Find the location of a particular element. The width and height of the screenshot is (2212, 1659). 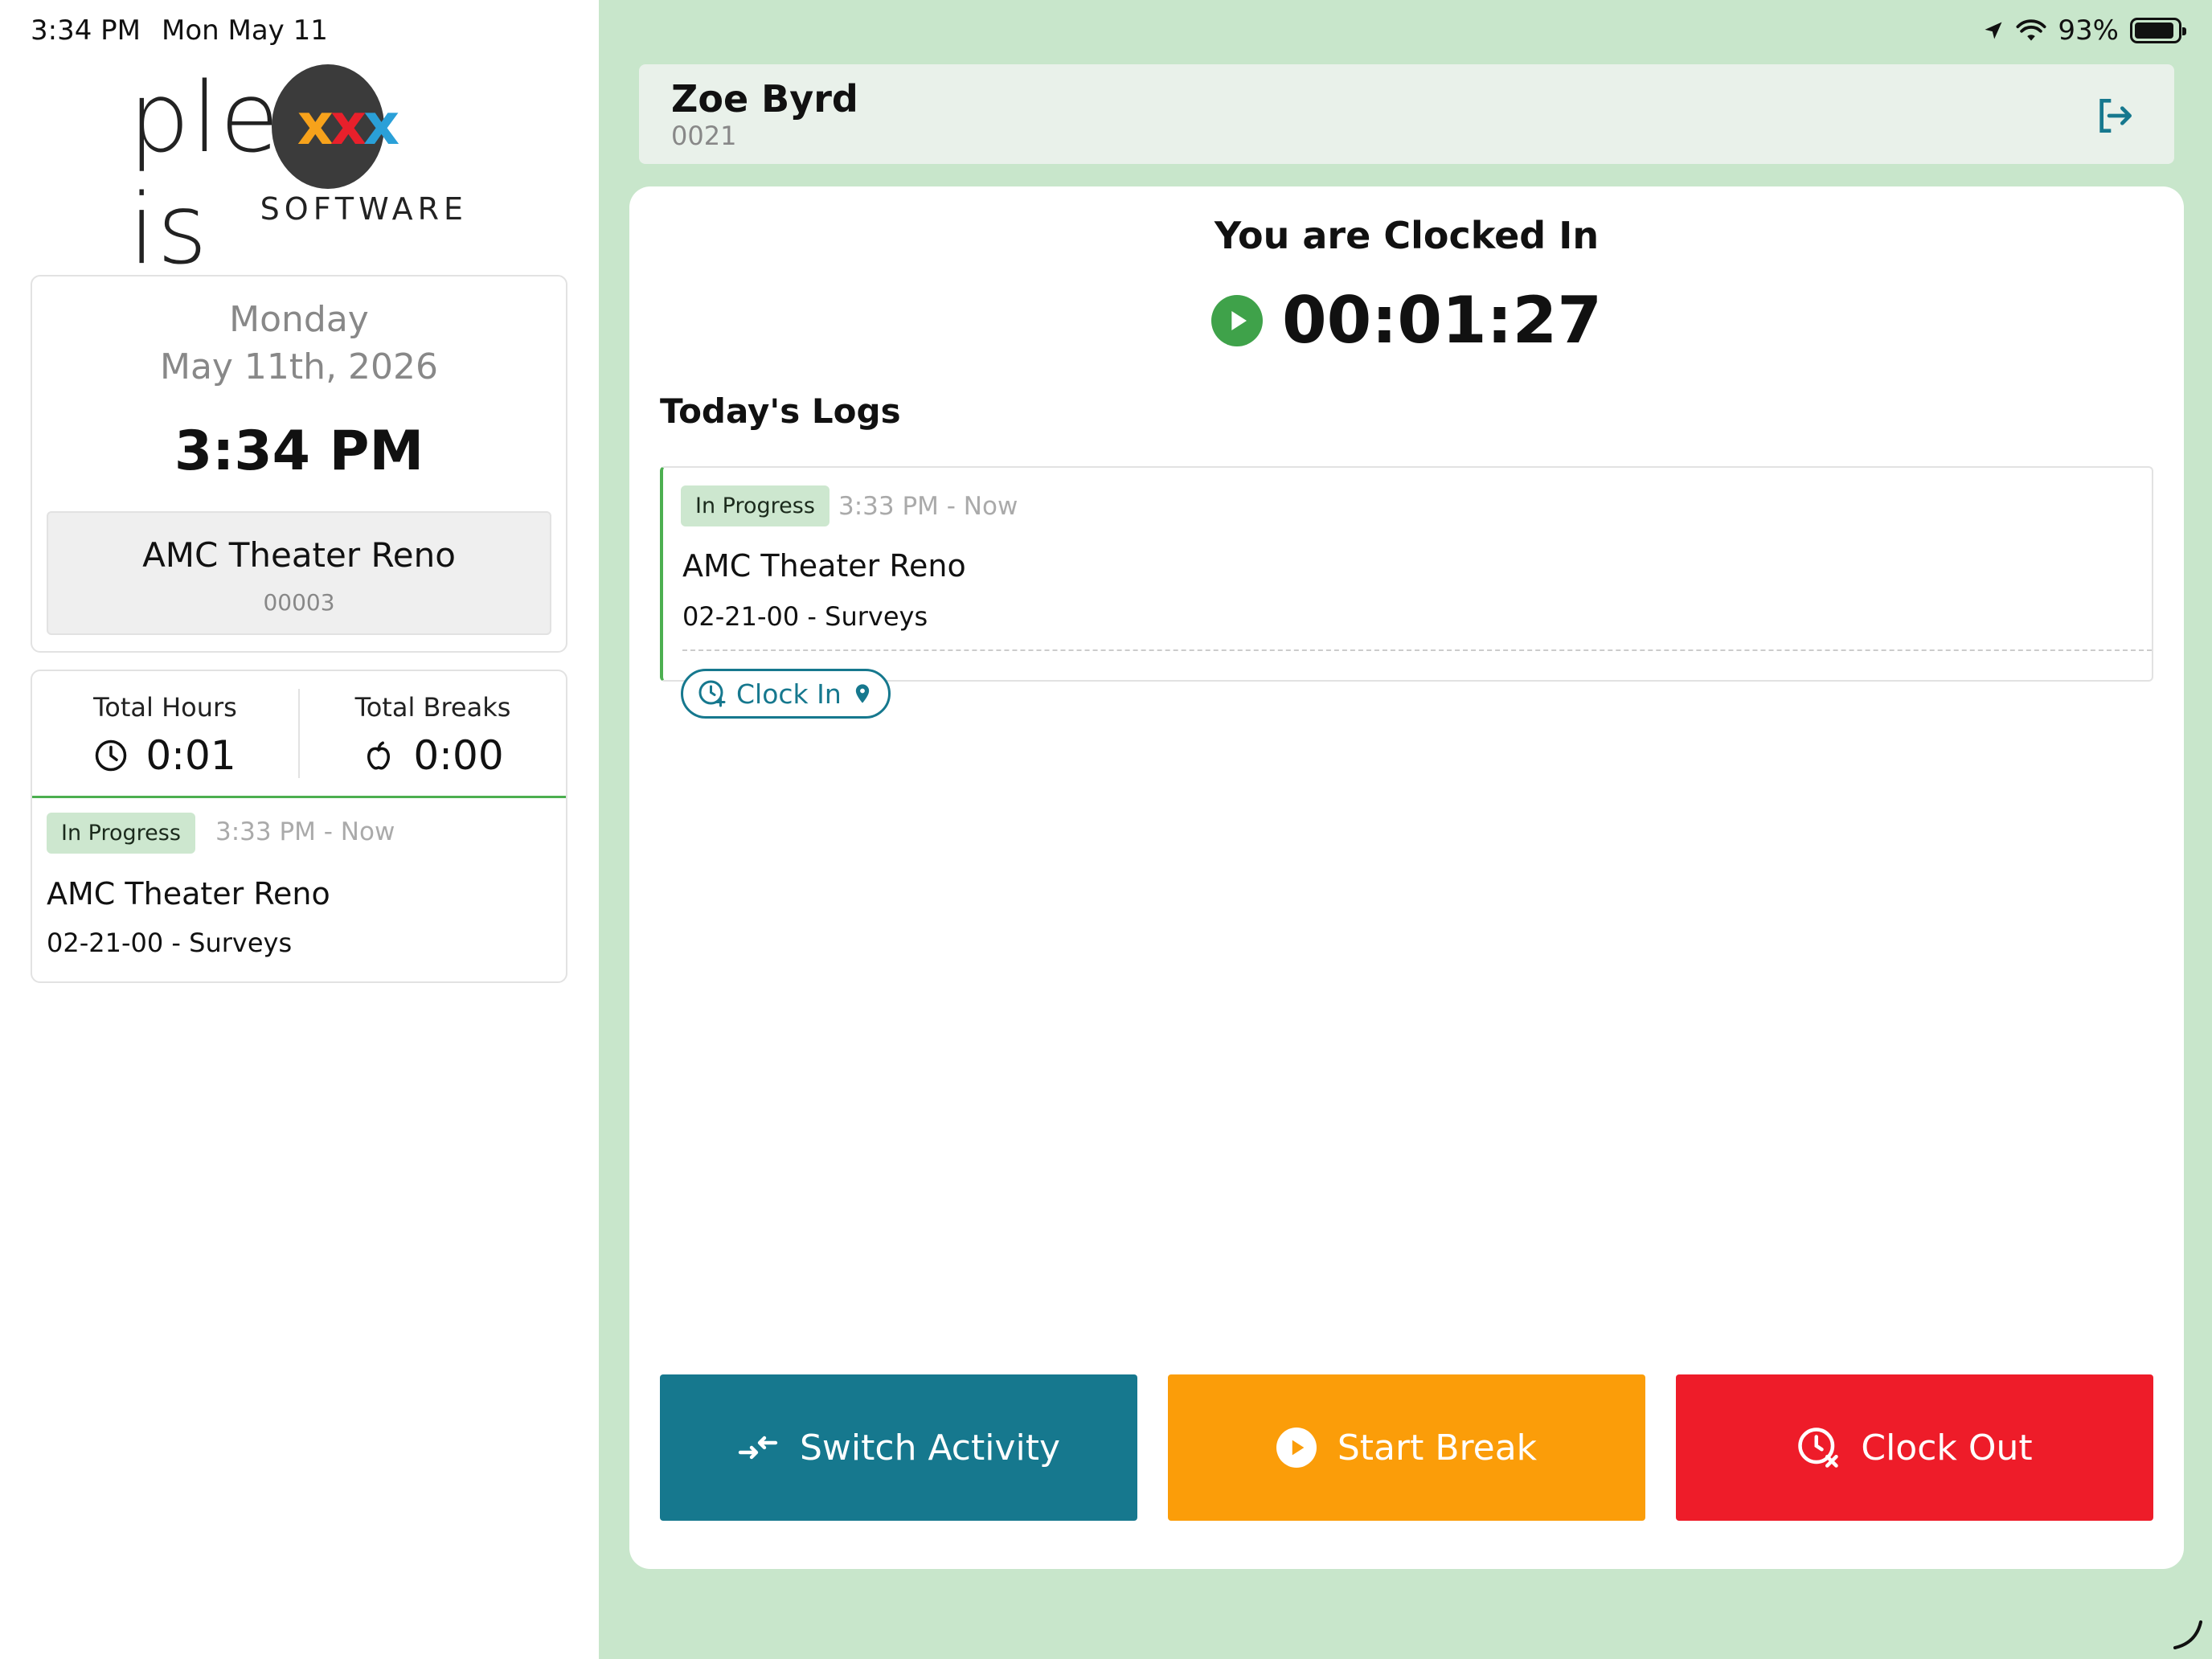

total-hours-label: Total Hours is located at coordinates (165, 707).